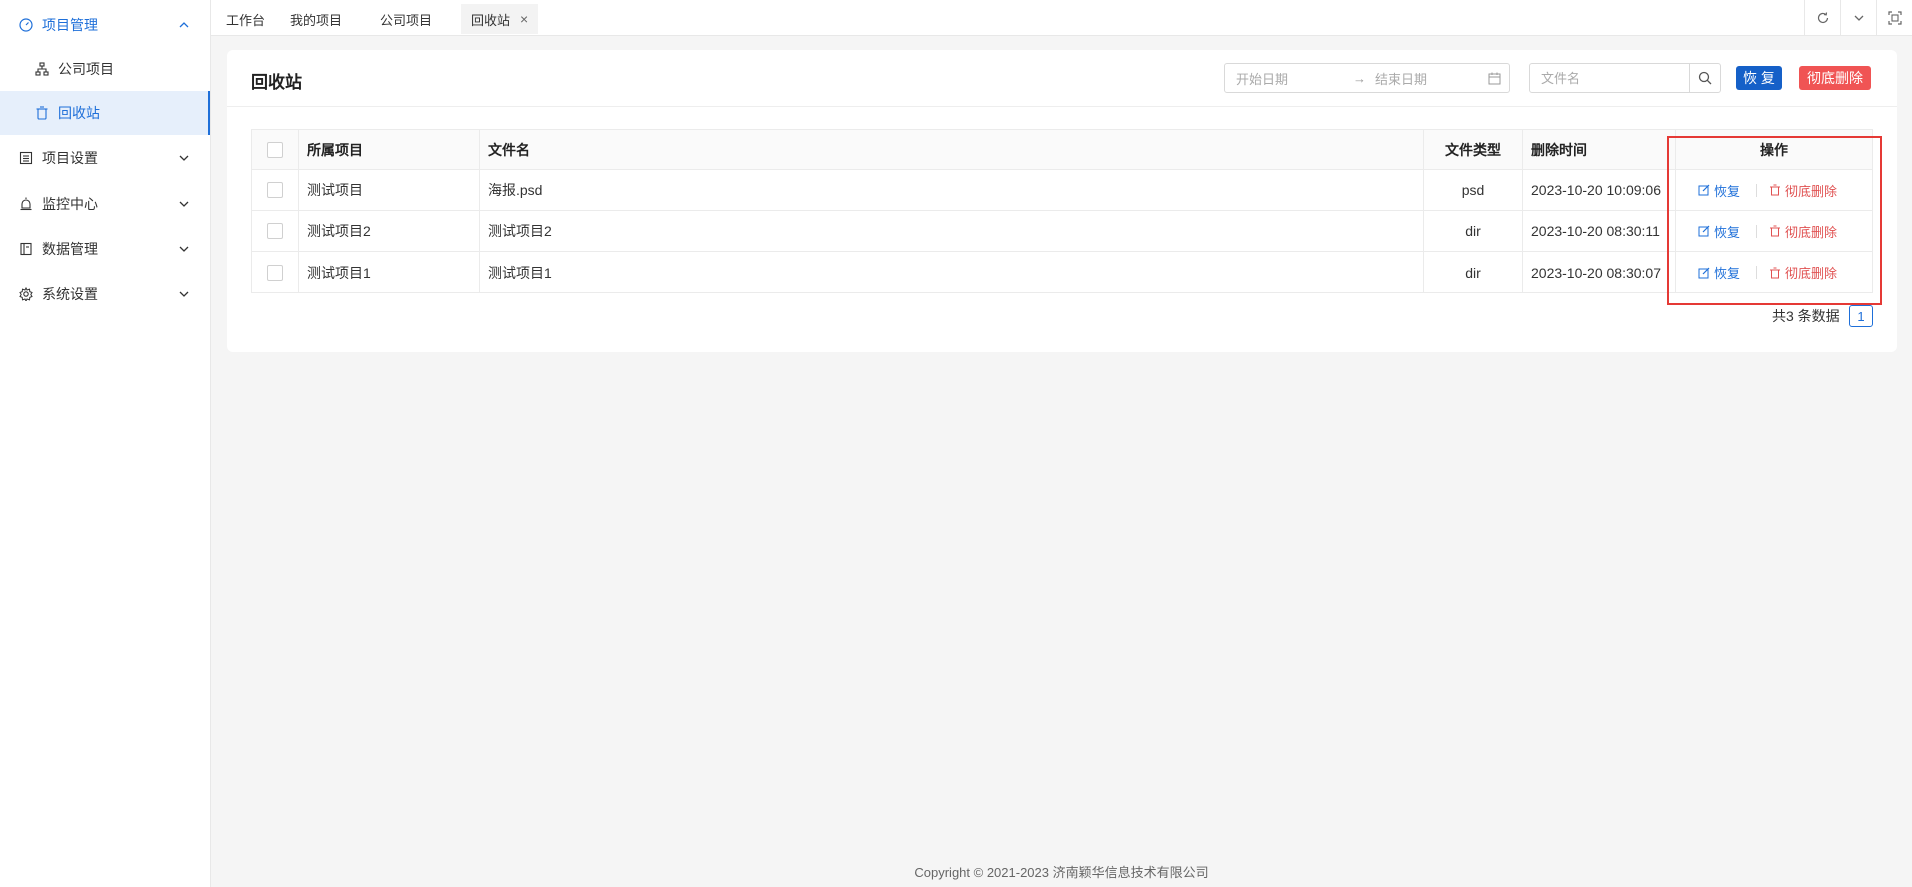  I want to click on fullscreen-button, so click(1894, 18).